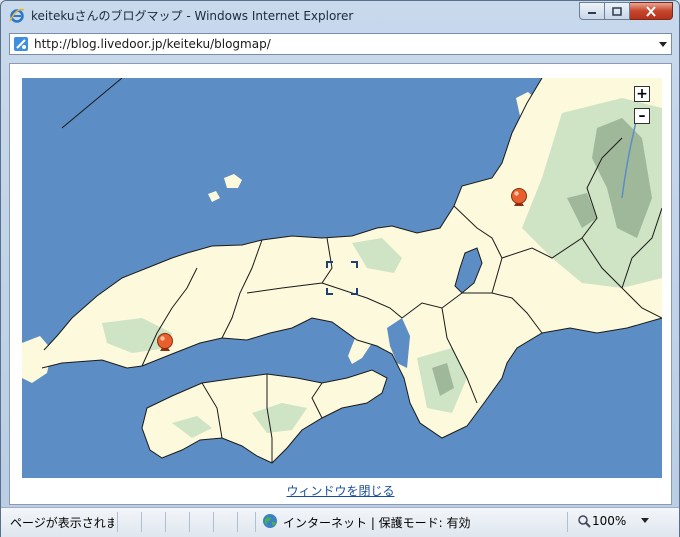 Image resolution: width=680 pixels, height=537 pixels. I want to click on maximize-button, so click(617, 11).